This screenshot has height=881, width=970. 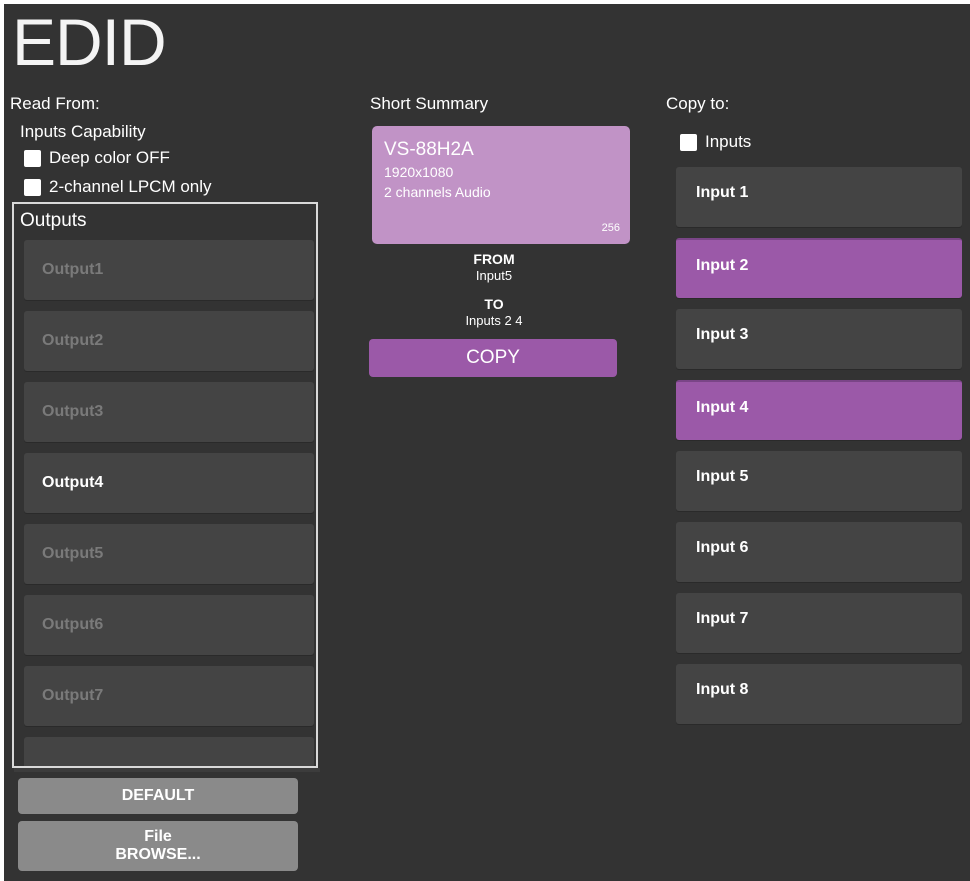 I want to click on output-item-1: Output1, so click(x=169, y=270).